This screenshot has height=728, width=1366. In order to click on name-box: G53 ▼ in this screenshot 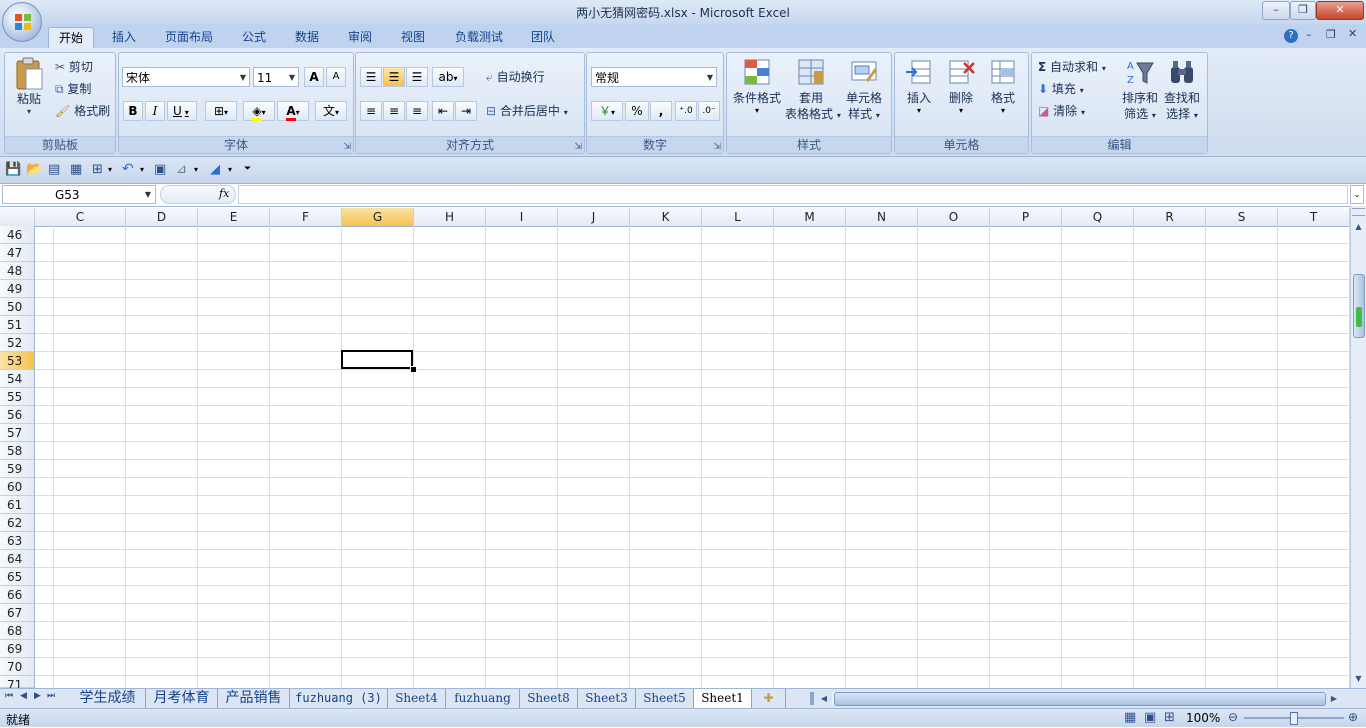, I will do `click(79, 194)`.